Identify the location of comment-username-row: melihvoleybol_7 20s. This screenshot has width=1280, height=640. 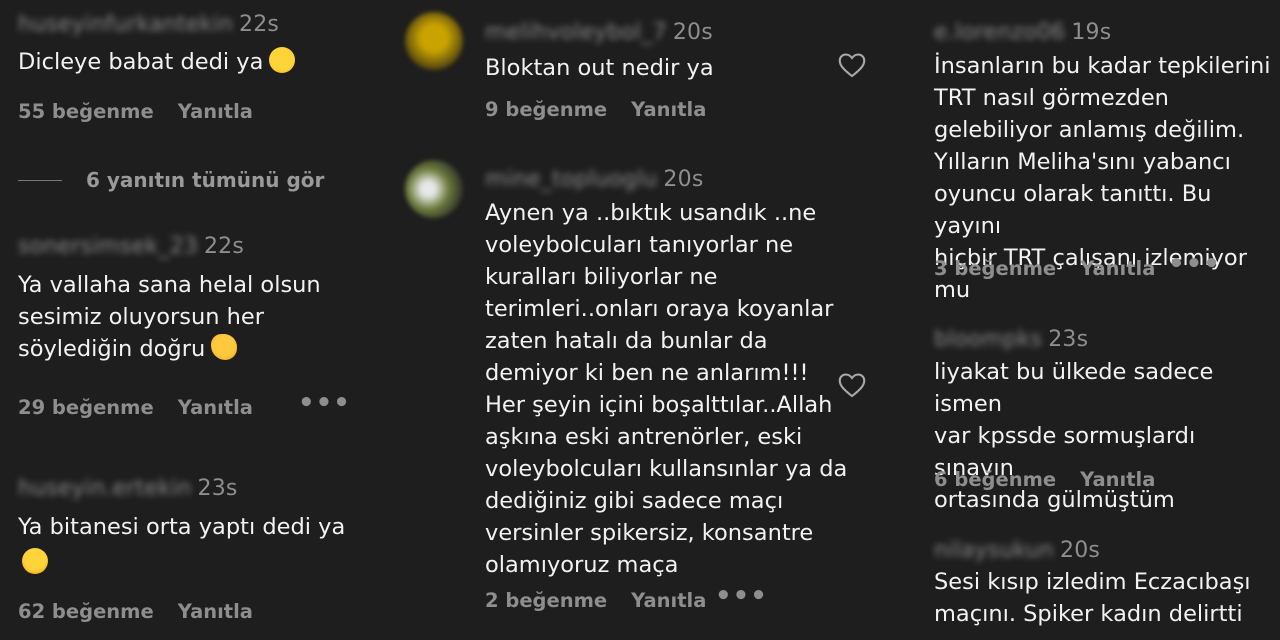
(599, 32).